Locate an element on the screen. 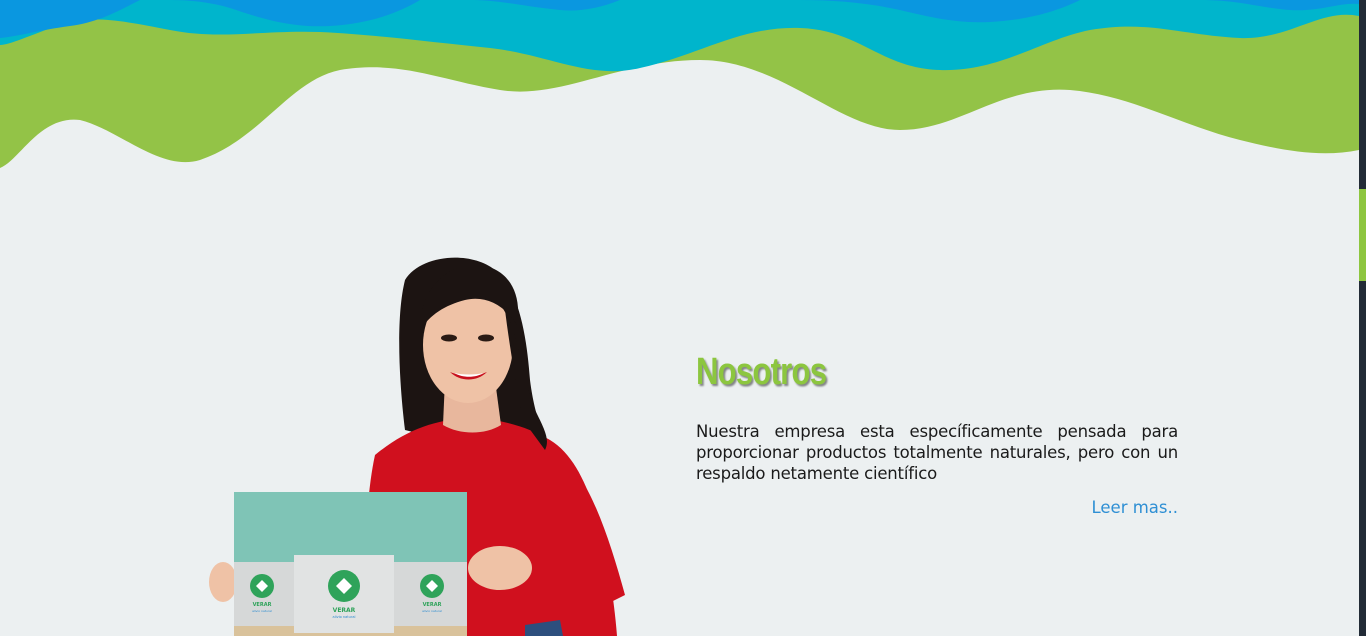  left-hand is located at coordinates (223, 582).